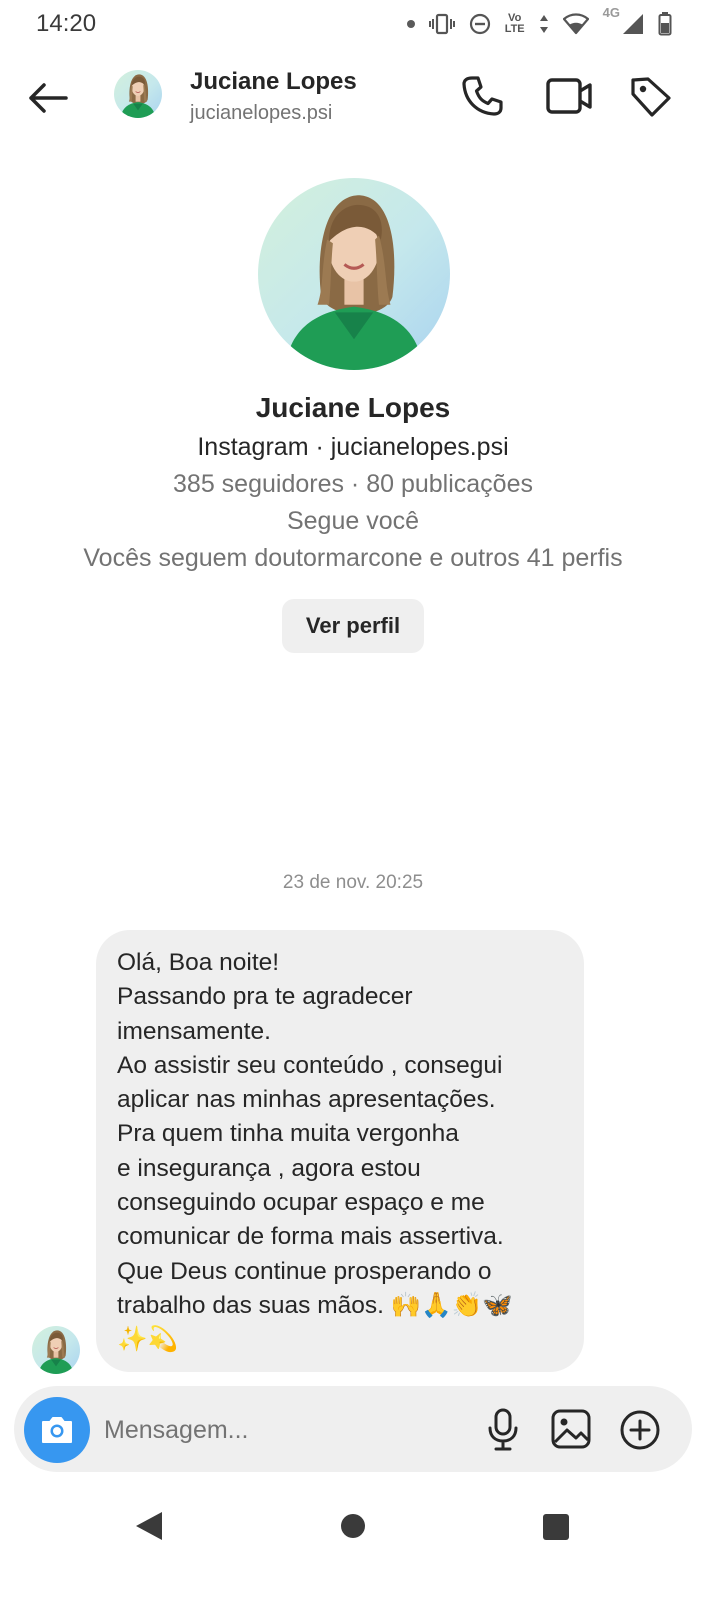 This screenshot has width=720, height=1600. I want to click on volte-icon: Vo LTE, so click(515, 24).